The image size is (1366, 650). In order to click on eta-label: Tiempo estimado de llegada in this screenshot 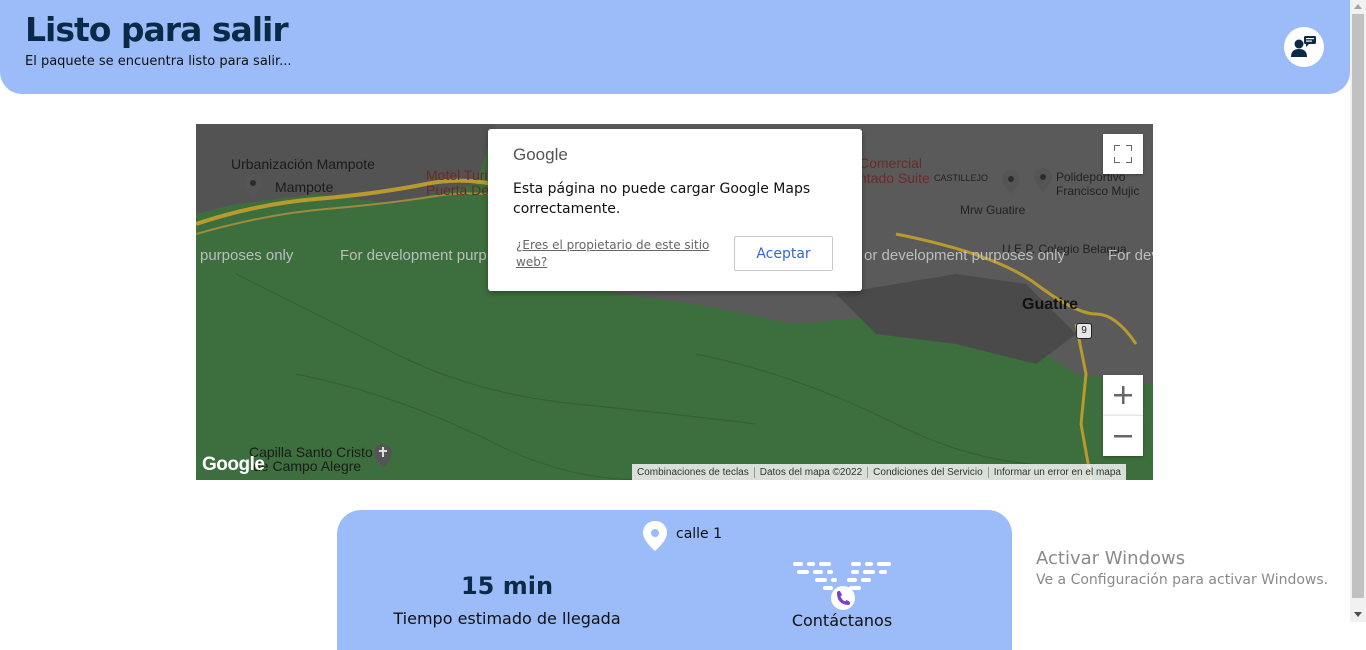, I will do `click(507, 618)`.